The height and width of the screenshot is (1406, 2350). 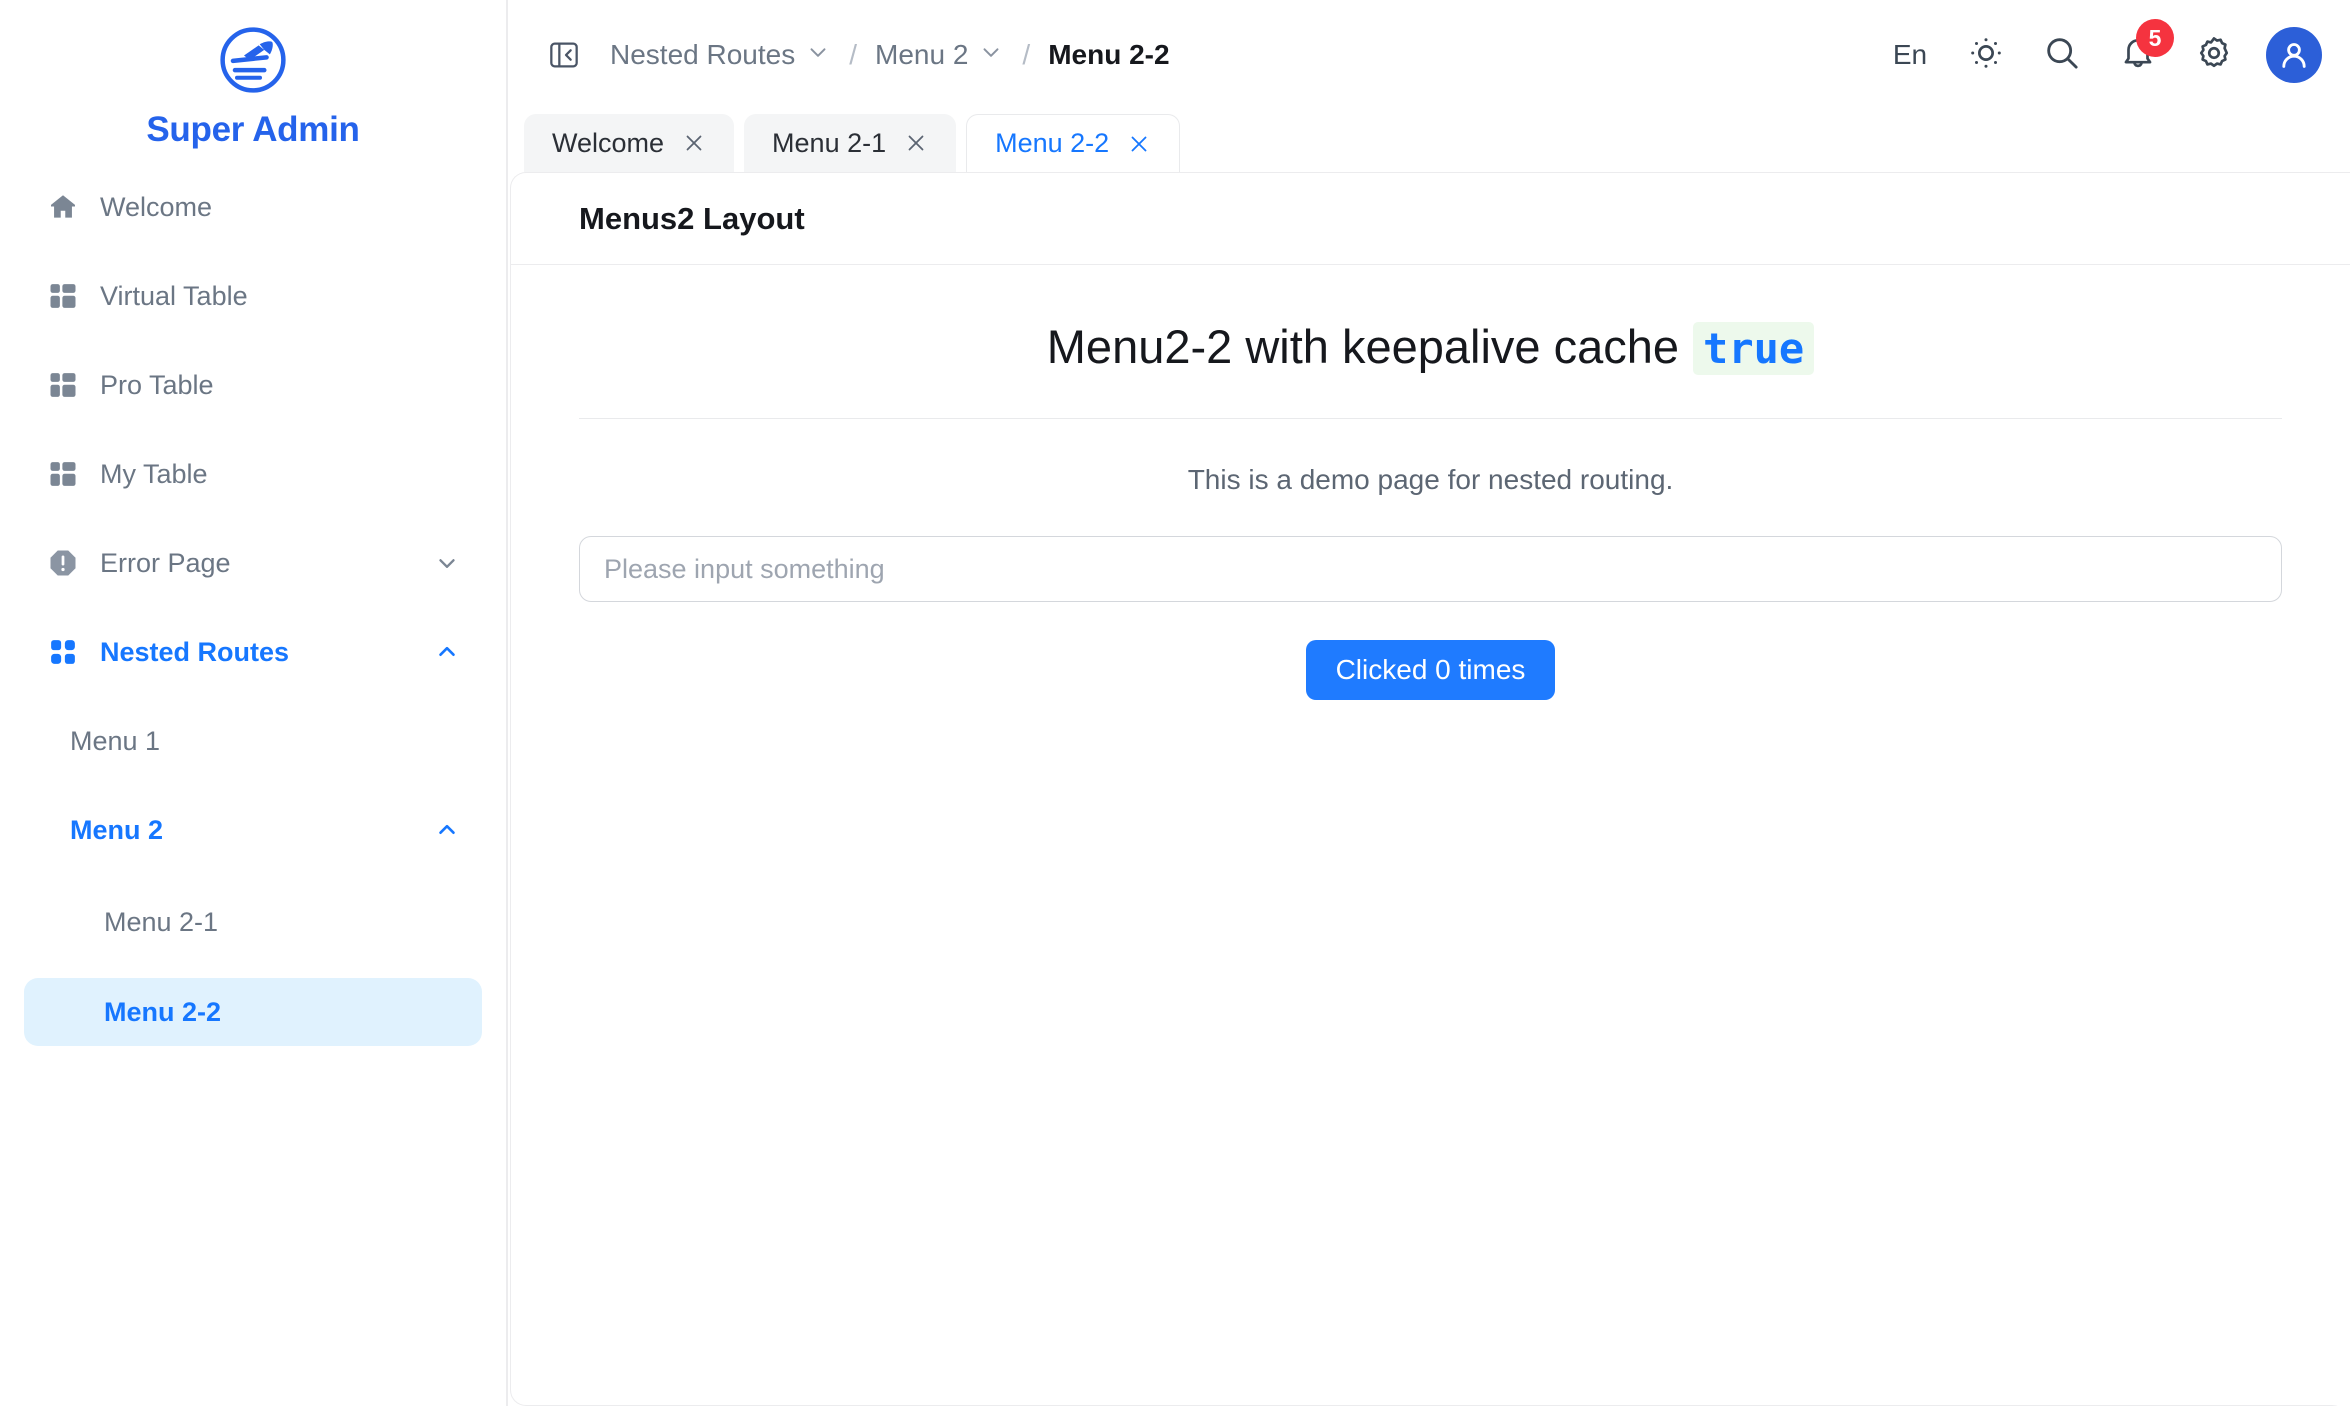 I want to click on sidebar-item-label: Virtual Table, so click(x=174, y=295).